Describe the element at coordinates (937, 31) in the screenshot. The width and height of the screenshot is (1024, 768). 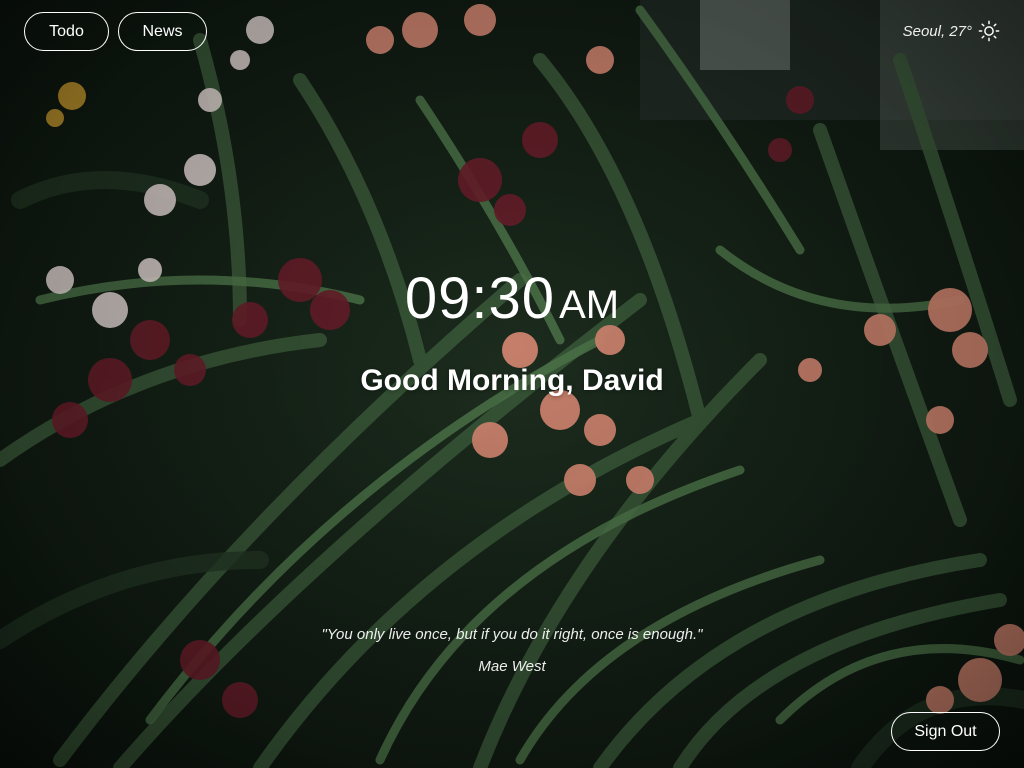
I see `weather-text: Seoul, 27°` at that location.